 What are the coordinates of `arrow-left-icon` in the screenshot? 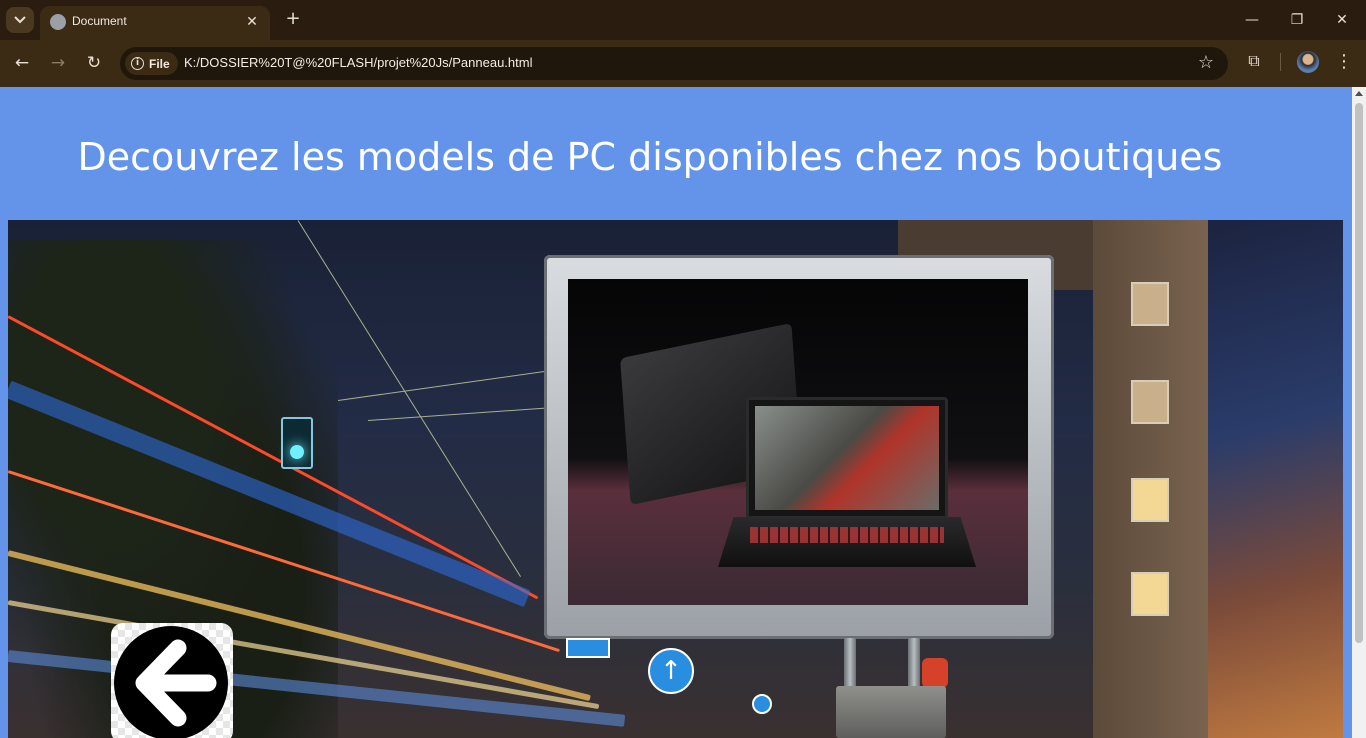 It's located at (171, 682).